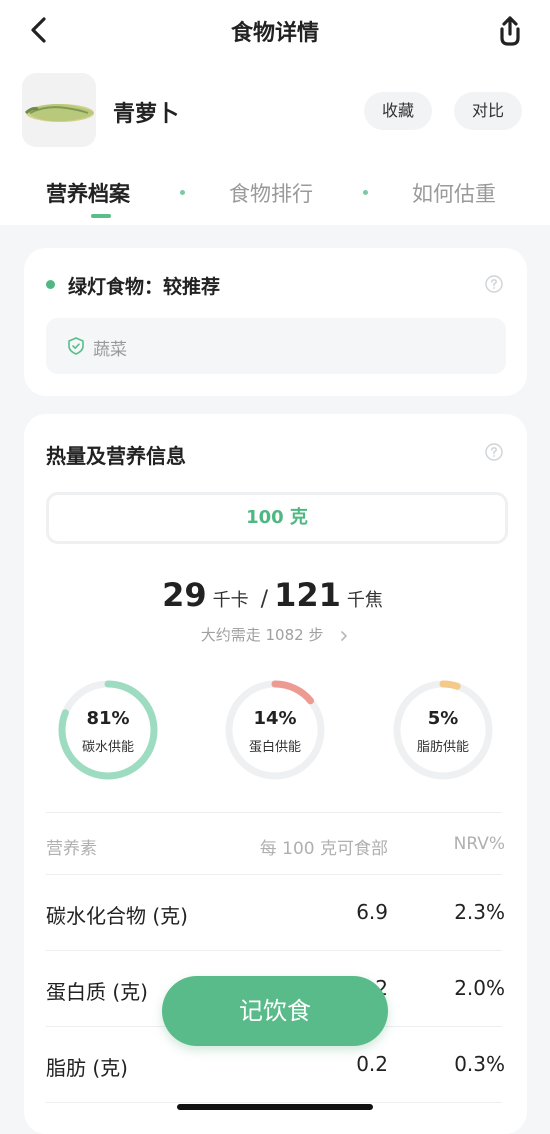  I want to click on nutrient-name: 蛋白质 (克), so click(97, 992).